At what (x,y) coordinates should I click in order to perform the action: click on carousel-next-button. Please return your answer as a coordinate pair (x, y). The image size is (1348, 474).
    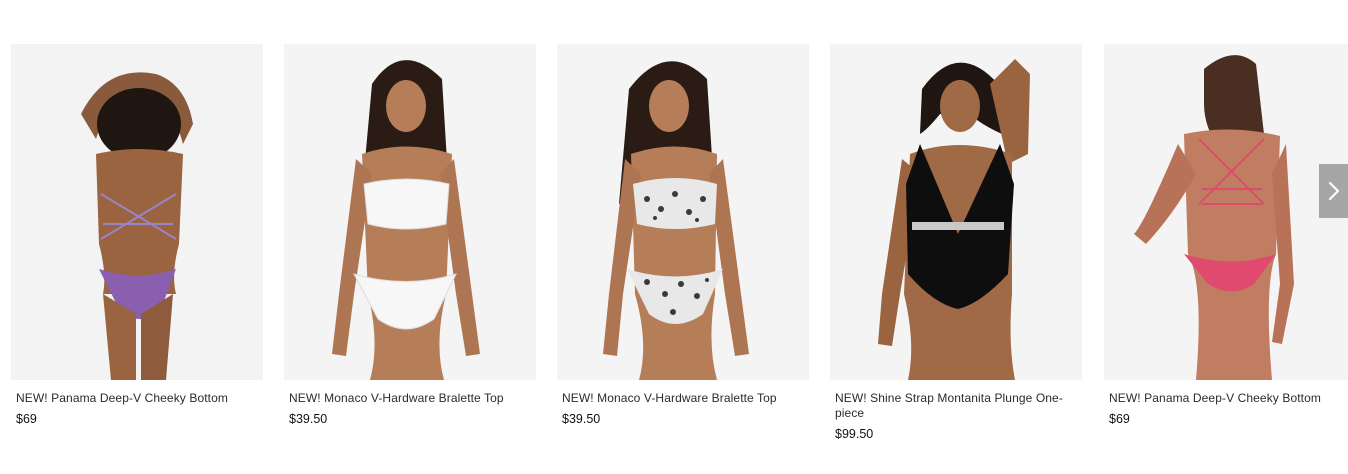
    Looking at the image, I should click on (1333, 191).